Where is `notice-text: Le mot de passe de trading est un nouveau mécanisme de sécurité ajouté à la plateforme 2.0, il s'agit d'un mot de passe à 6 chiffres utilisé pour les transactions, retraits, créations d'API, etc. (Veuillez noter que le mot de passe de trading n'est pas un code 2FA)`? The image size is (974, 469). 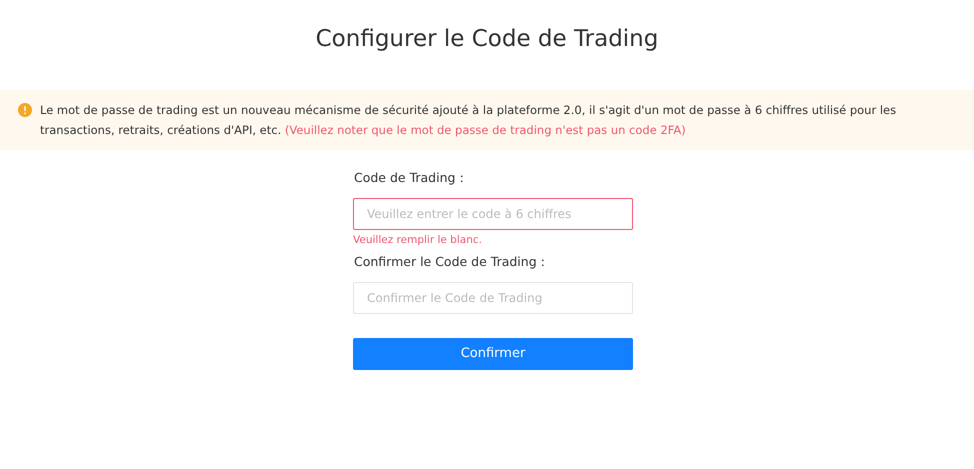
notice-text: Le mot de passe de trading est un nouveau mécanisme de sécurité ajouté à la plateforme 2.0, il s'agit d'un mot de passe à 6 chiffres utilisé pour les transactions, retraits, créations d'API, etc. (Veuillez noter que le mot de passe de trading n'est pas un code 2FA) is located at coordinates (469, 120).